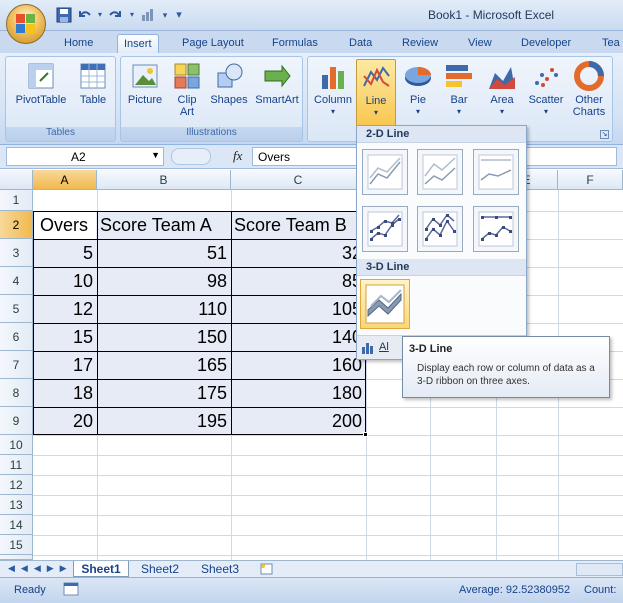 The height and width of the screenshot is (603, 623). Describe the element at coordinates (164, 281) in the screenshot. I see `table-cell: 98` at that location.